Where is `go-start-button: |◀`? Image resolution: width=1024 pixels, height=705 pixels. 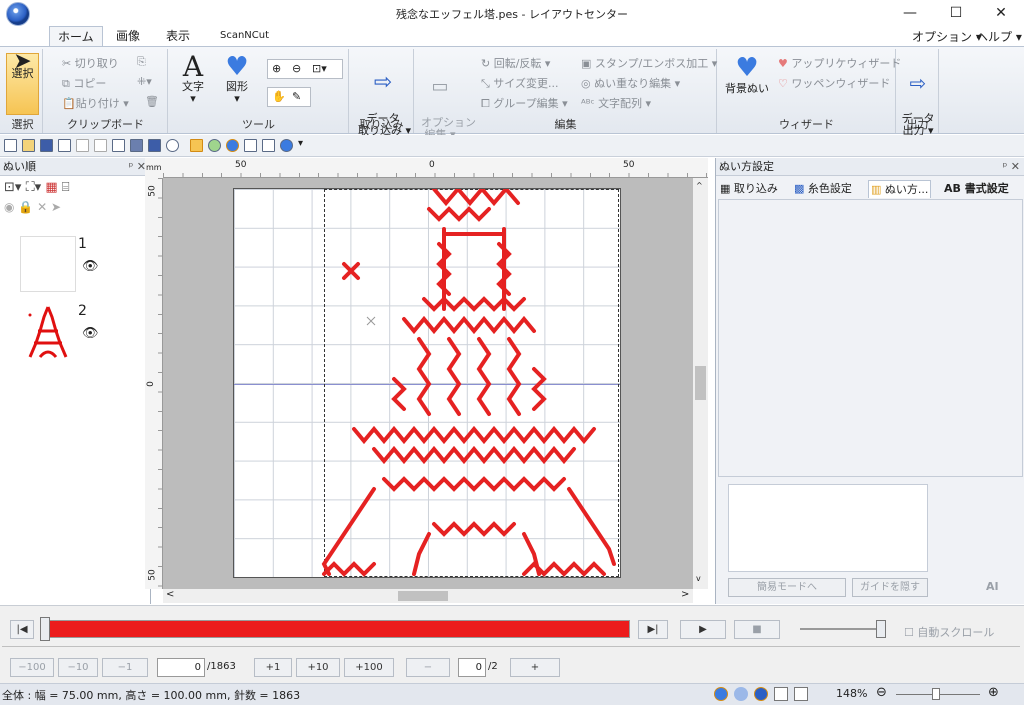
go-start-button: |◀ is located at coordinates (22, 629).